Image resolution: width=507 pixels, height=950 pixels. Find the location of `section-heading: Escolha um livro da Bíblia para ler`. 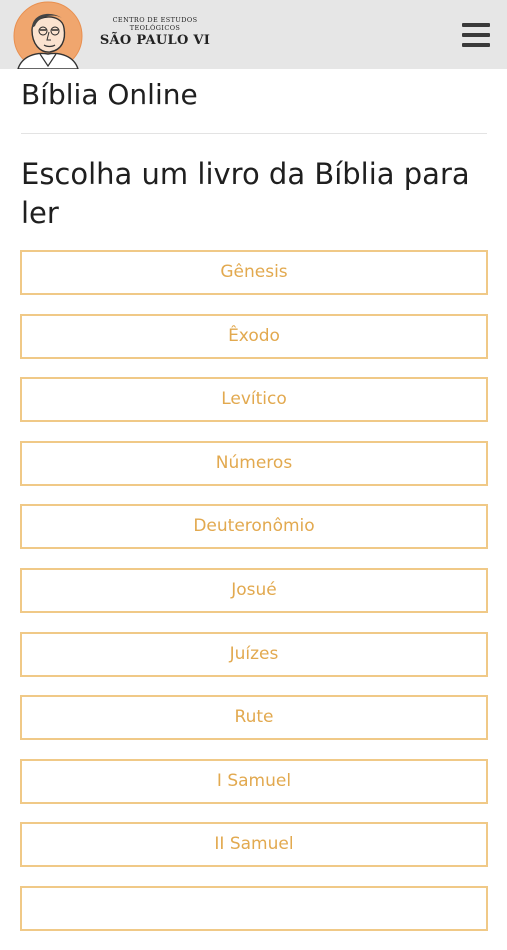

section-heading: Escolha um livro da Bíblia para ler is located at coordinates (245, 193).